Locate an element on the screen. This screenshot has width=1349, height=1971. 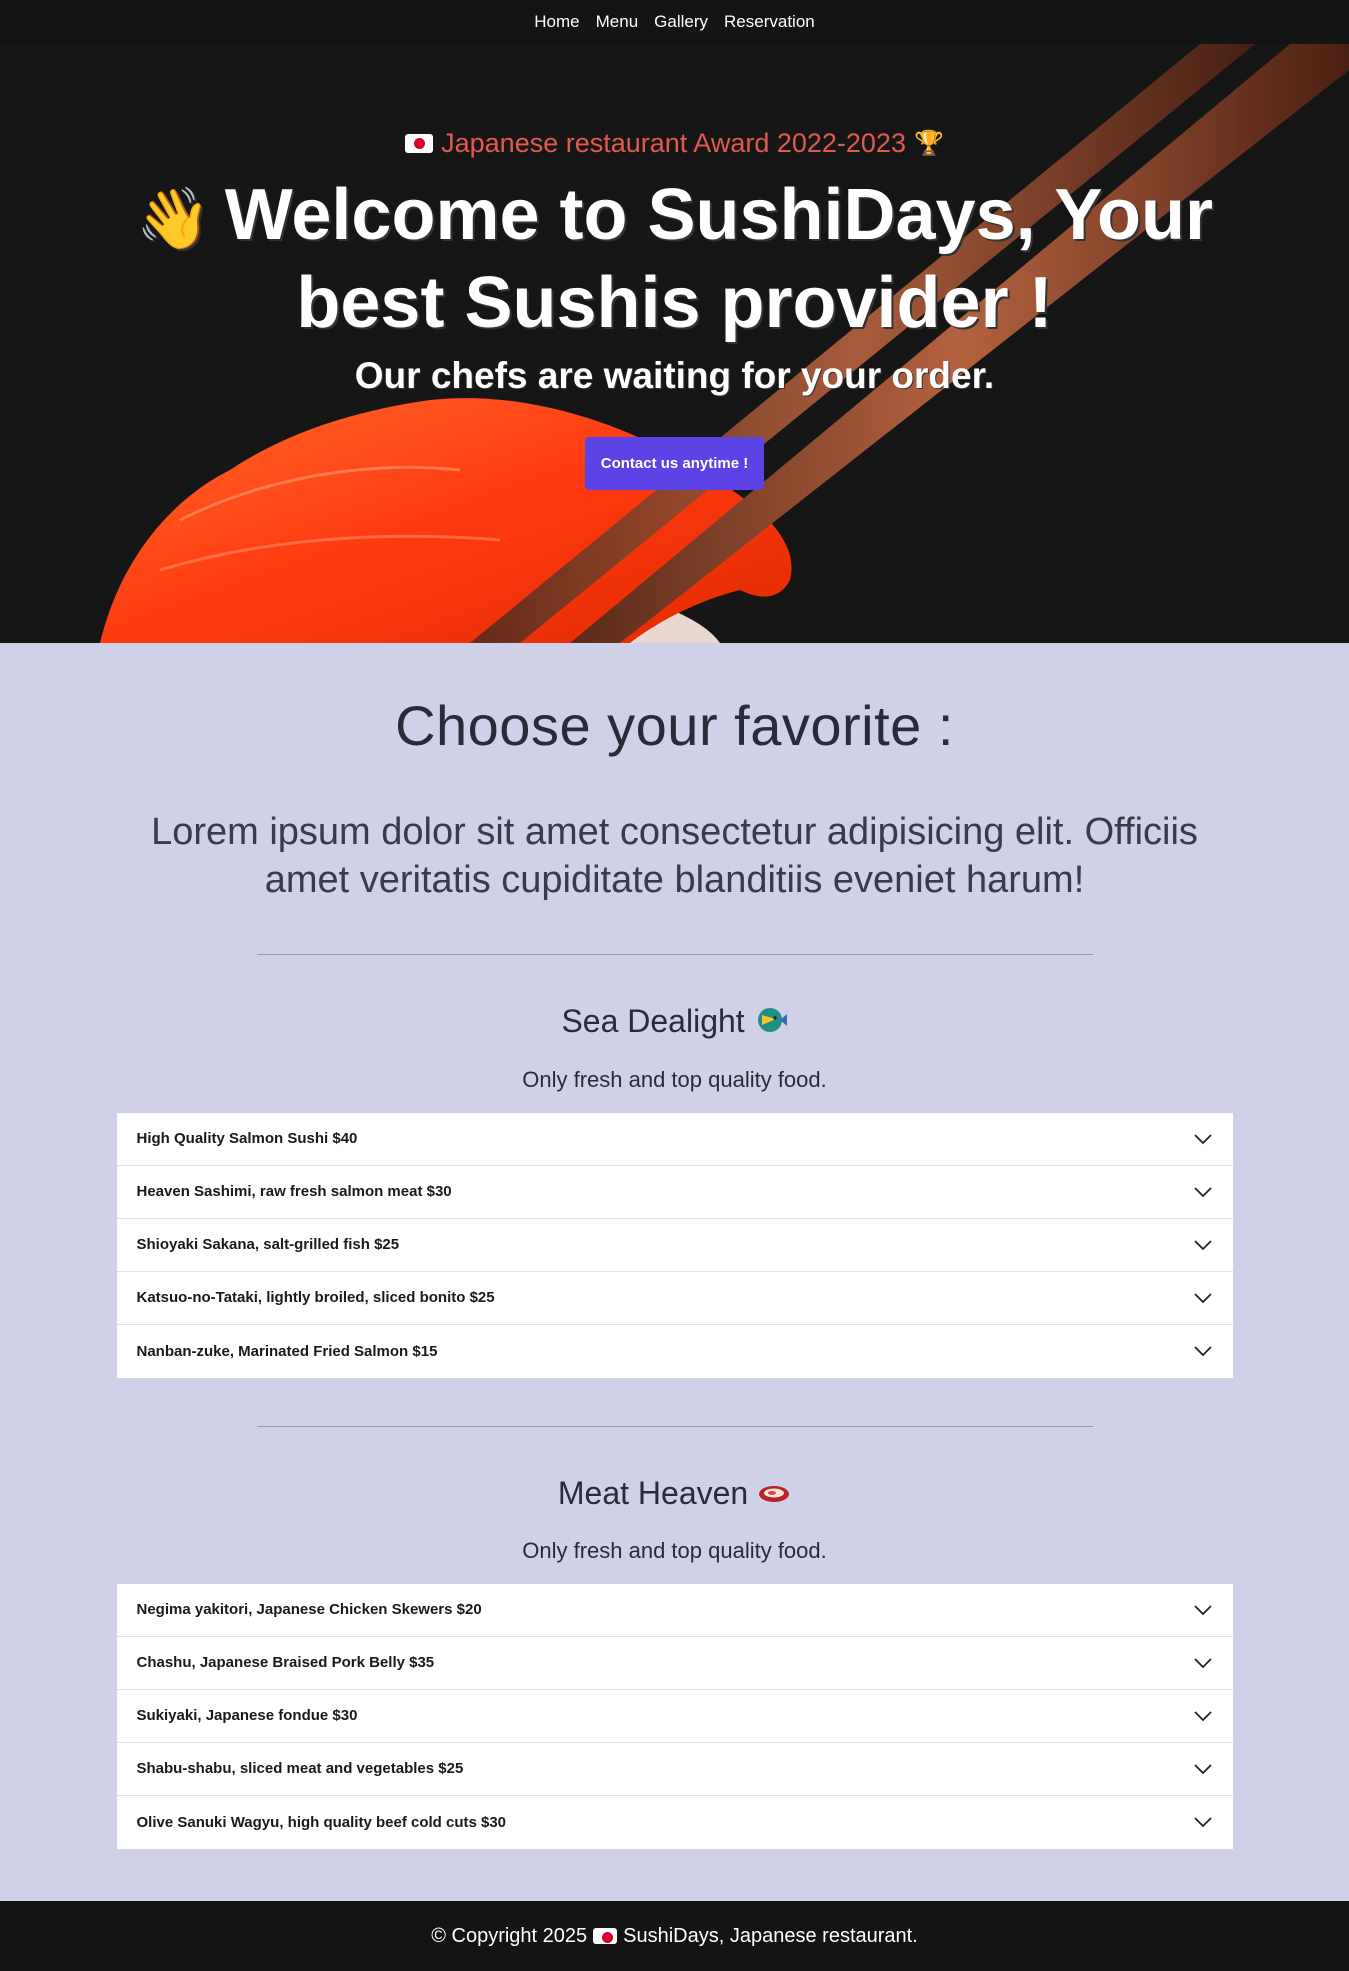
award-line: Japanese restaurant Award 2022-2023 🏆 is located at coordinates (674, 143).